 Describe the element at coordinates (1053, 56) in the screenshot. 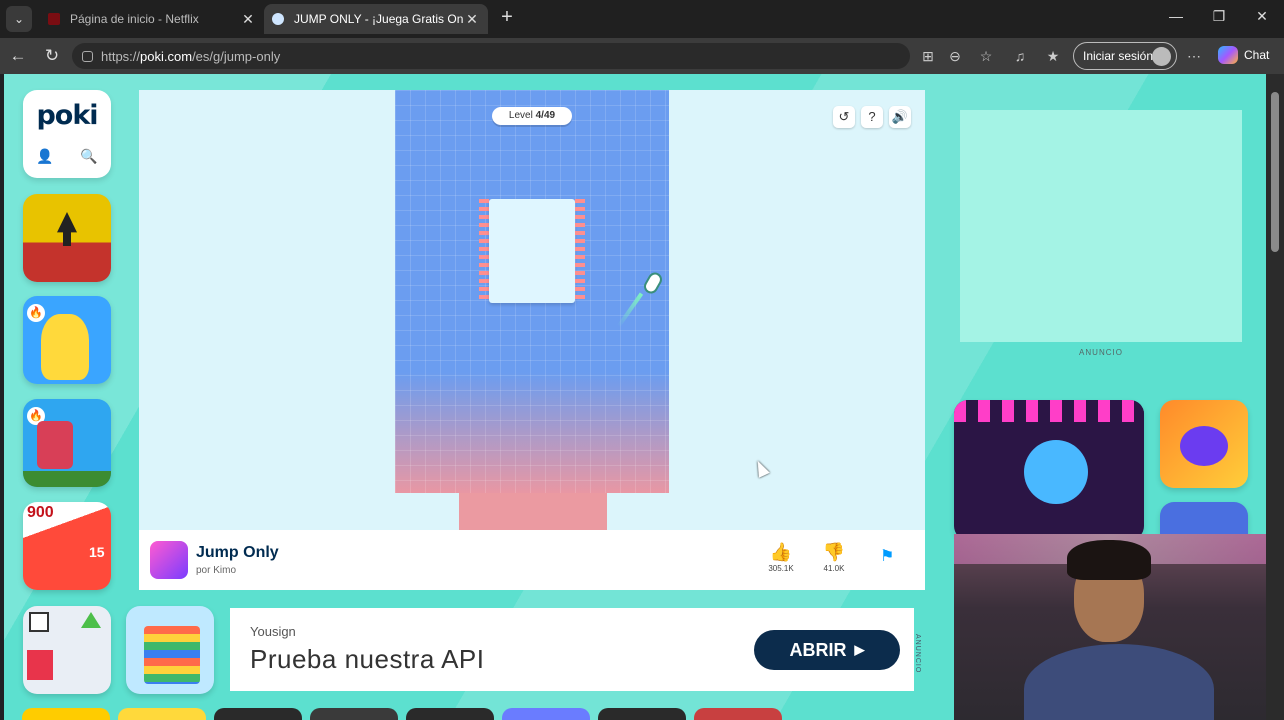

I see `favorites-icon: ★` at that location.